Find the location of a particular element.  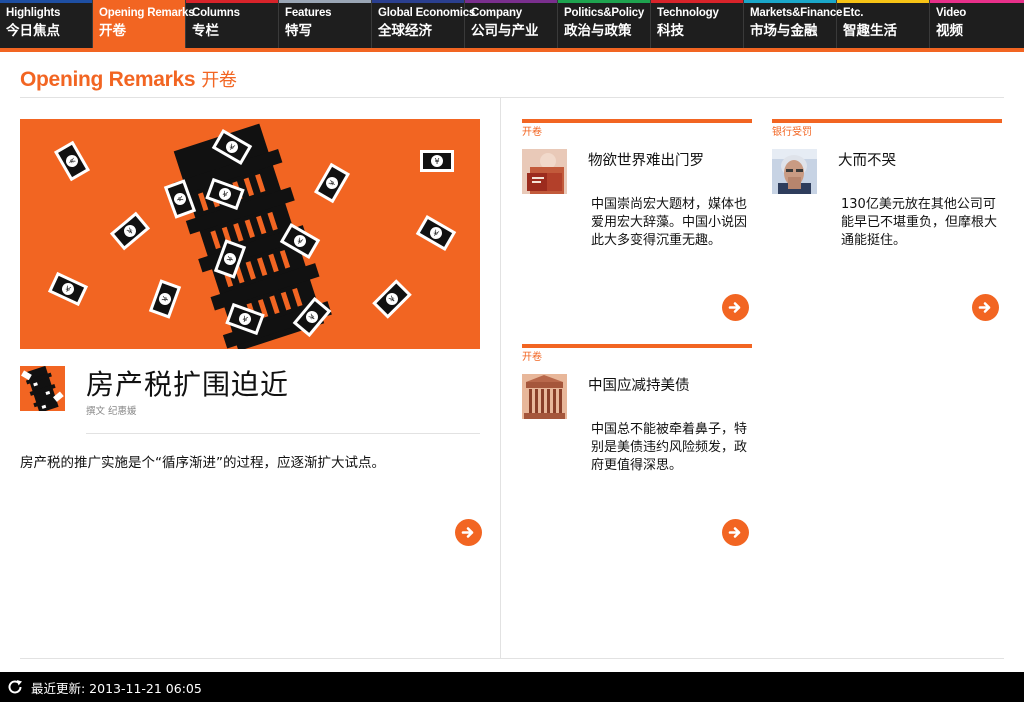

nav-tab-features: Features 特写 is located at coordinates (325, 24).